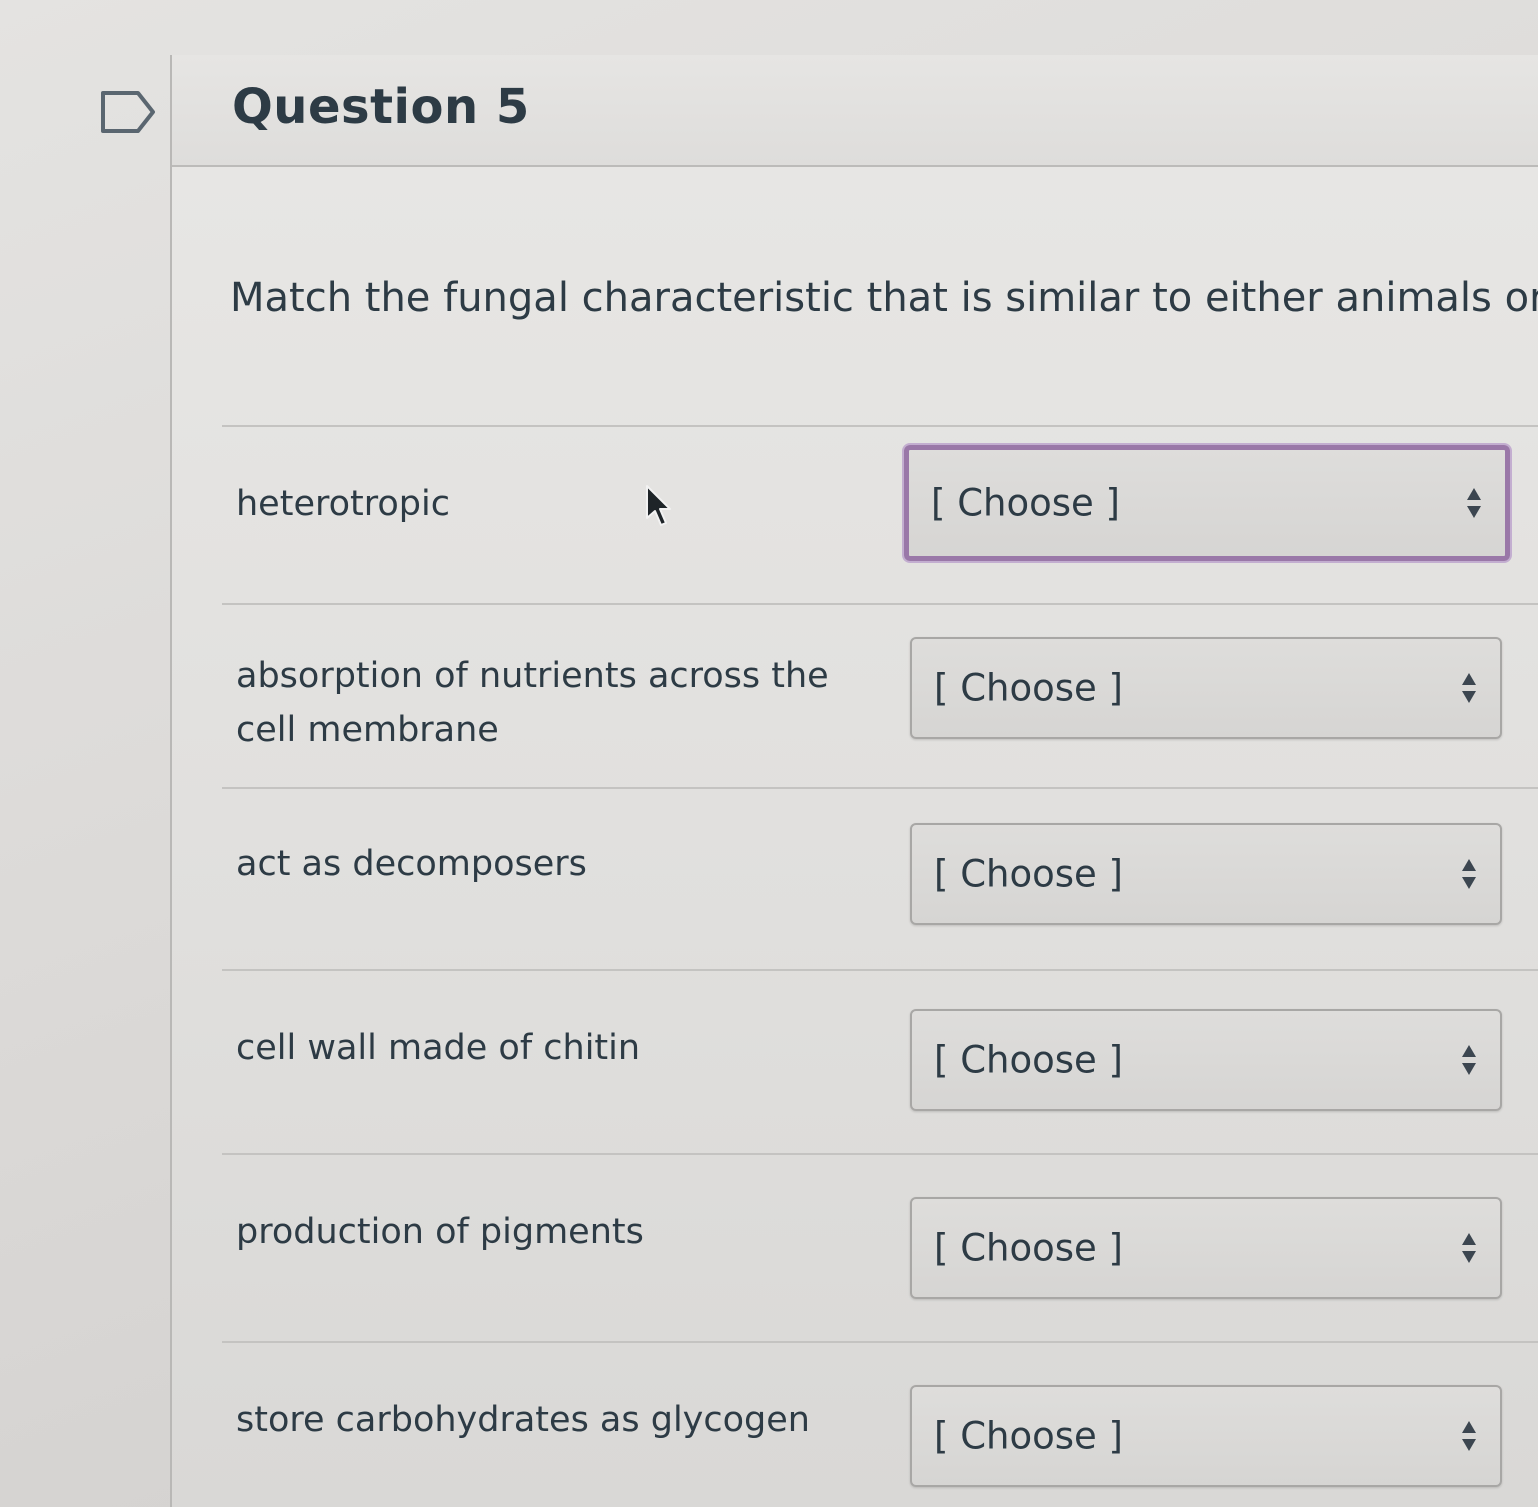  Describe the element at coordinates (1206, 874) in the screenshot. I see `match-select-decomposers: [ Choose ]` at that location.